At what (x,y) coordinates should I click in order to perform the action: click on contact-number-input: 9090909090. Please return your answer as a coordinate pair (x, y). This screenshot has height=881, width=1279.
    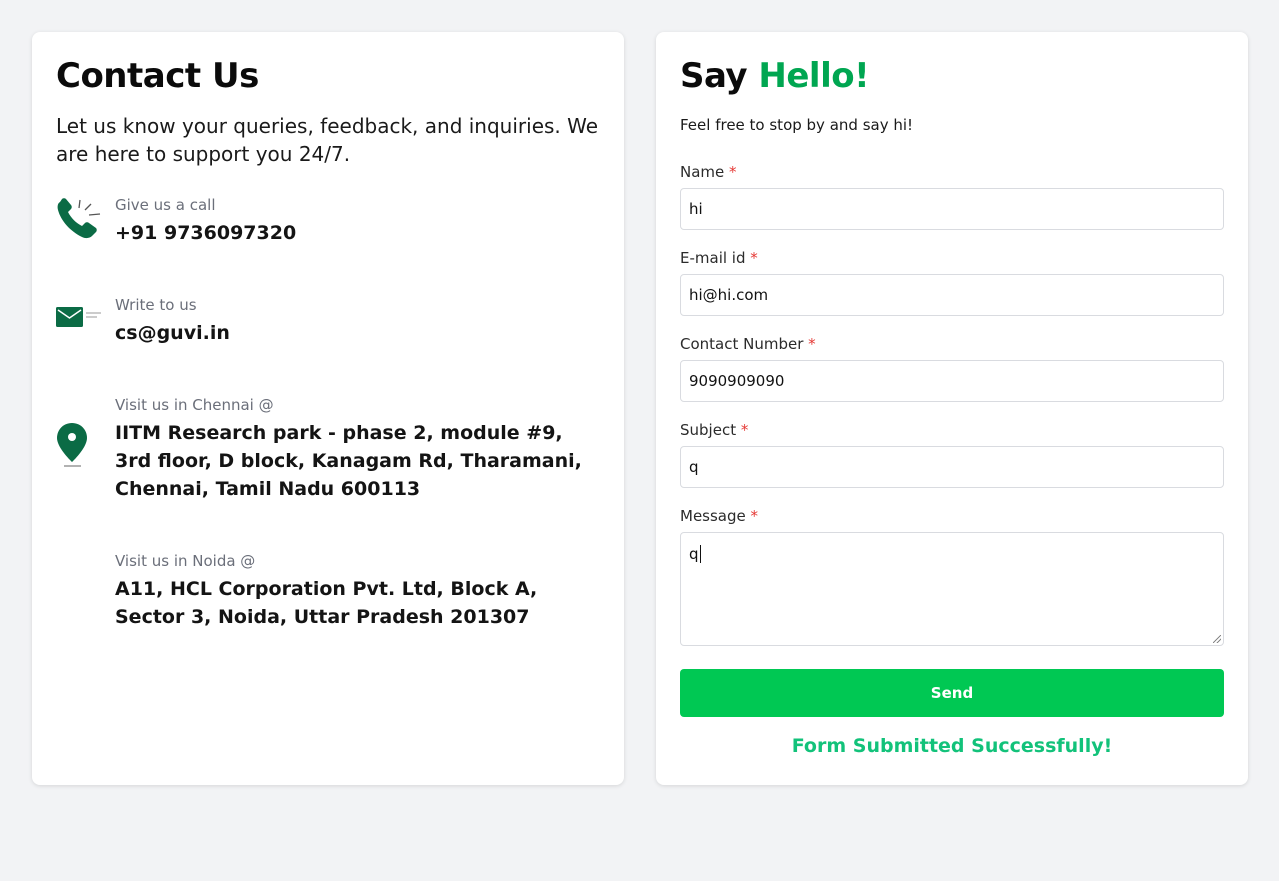
    Looking at the image, I should click on (952, 381).